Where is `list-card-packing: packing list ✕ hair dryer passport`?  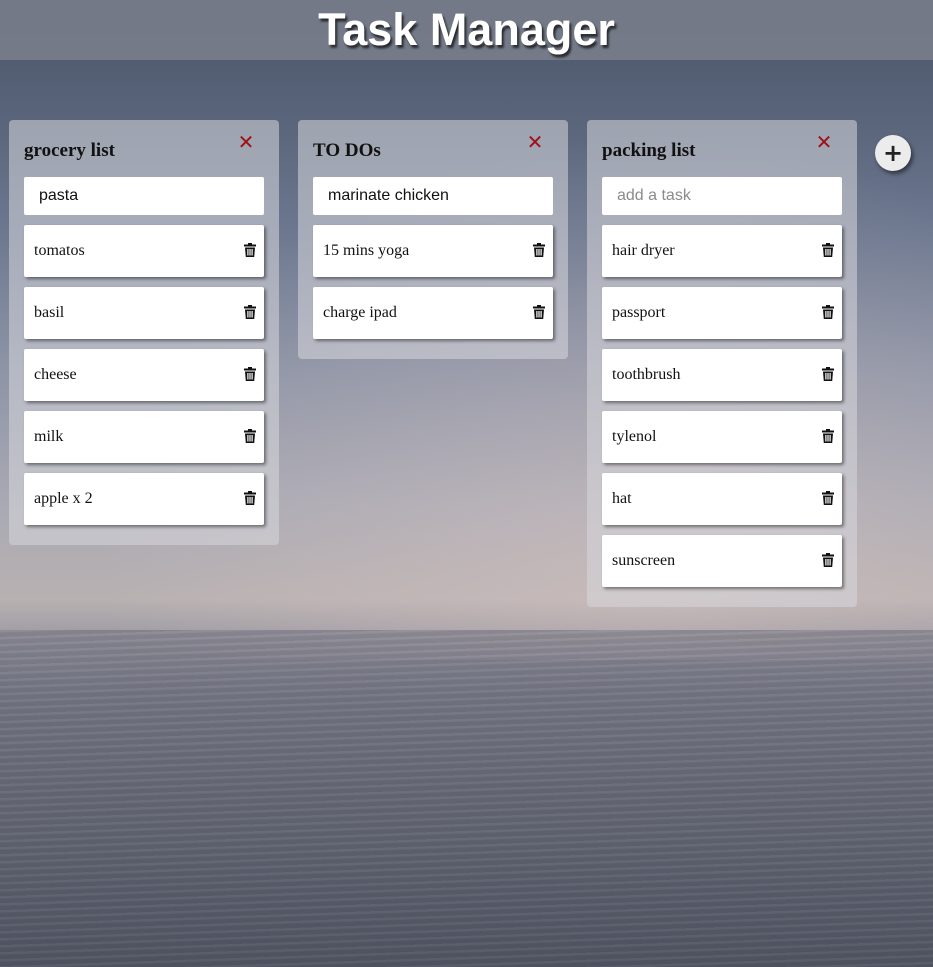 list-card-packing: packing list ✕ hair dryer passport is located at coordinates (722, 363).